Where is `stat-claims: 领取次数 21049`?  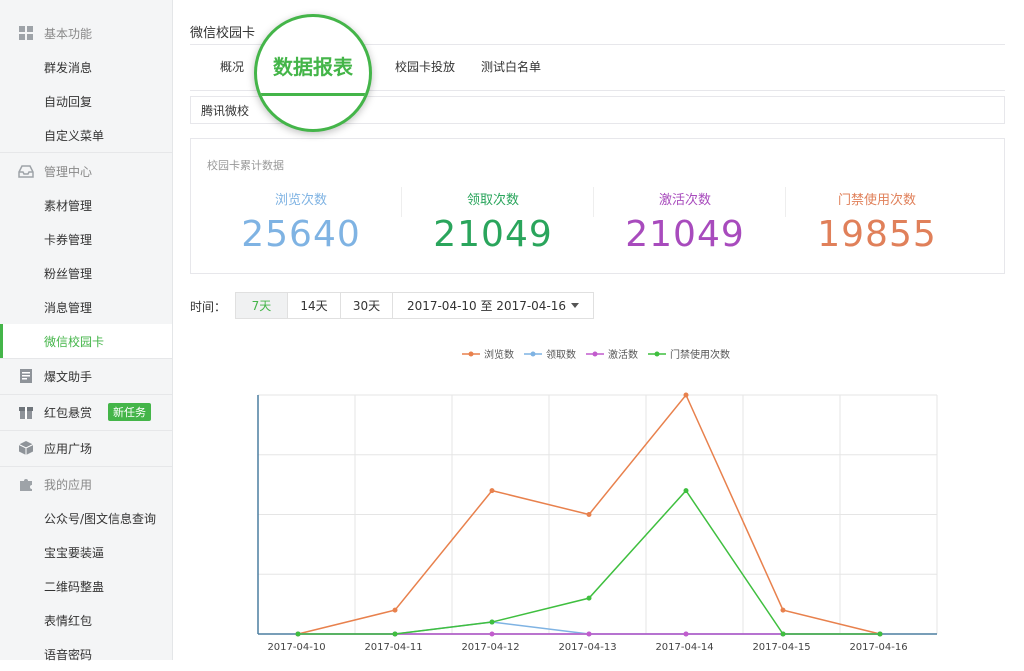
stat-claims: 领取次数 21049 is located at coordinates (493, 222).